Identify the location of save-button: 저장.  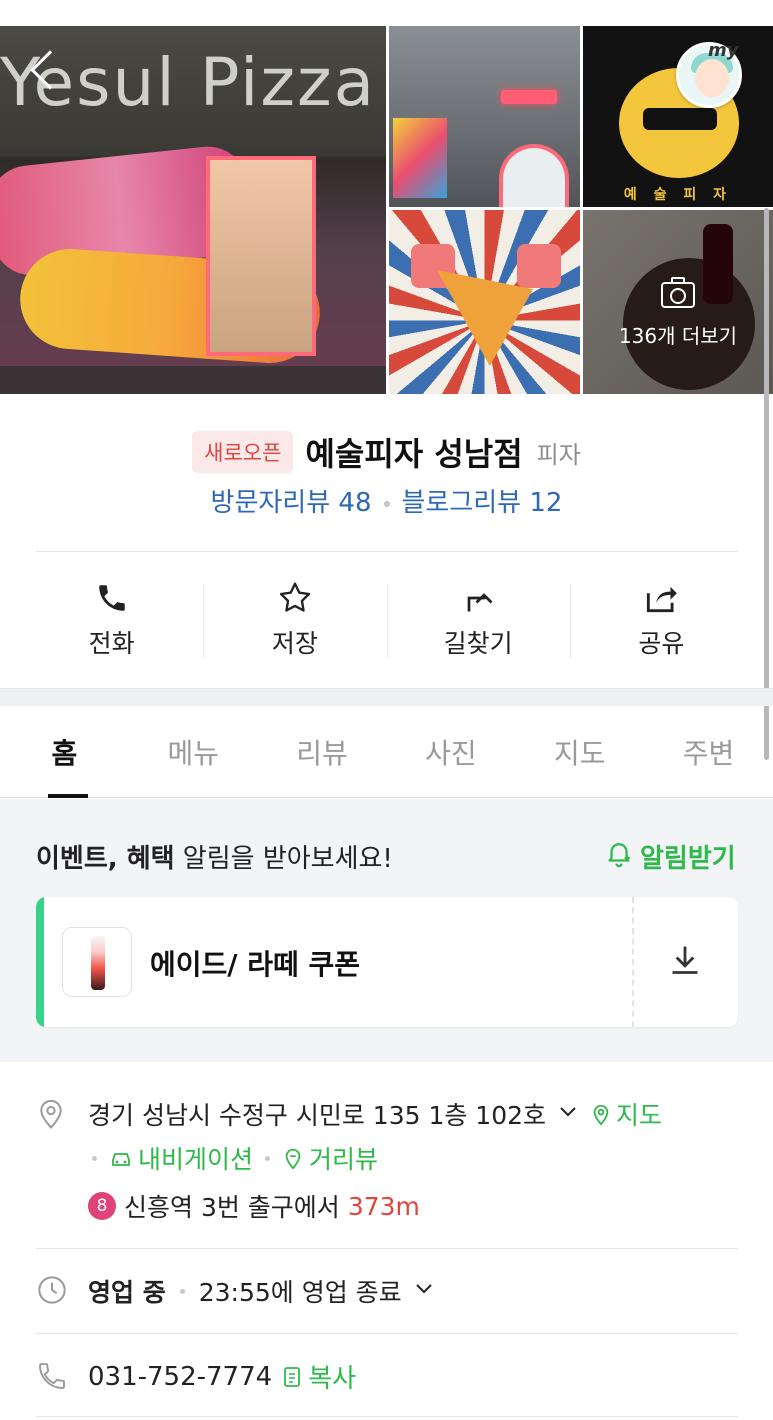
(294, 620).